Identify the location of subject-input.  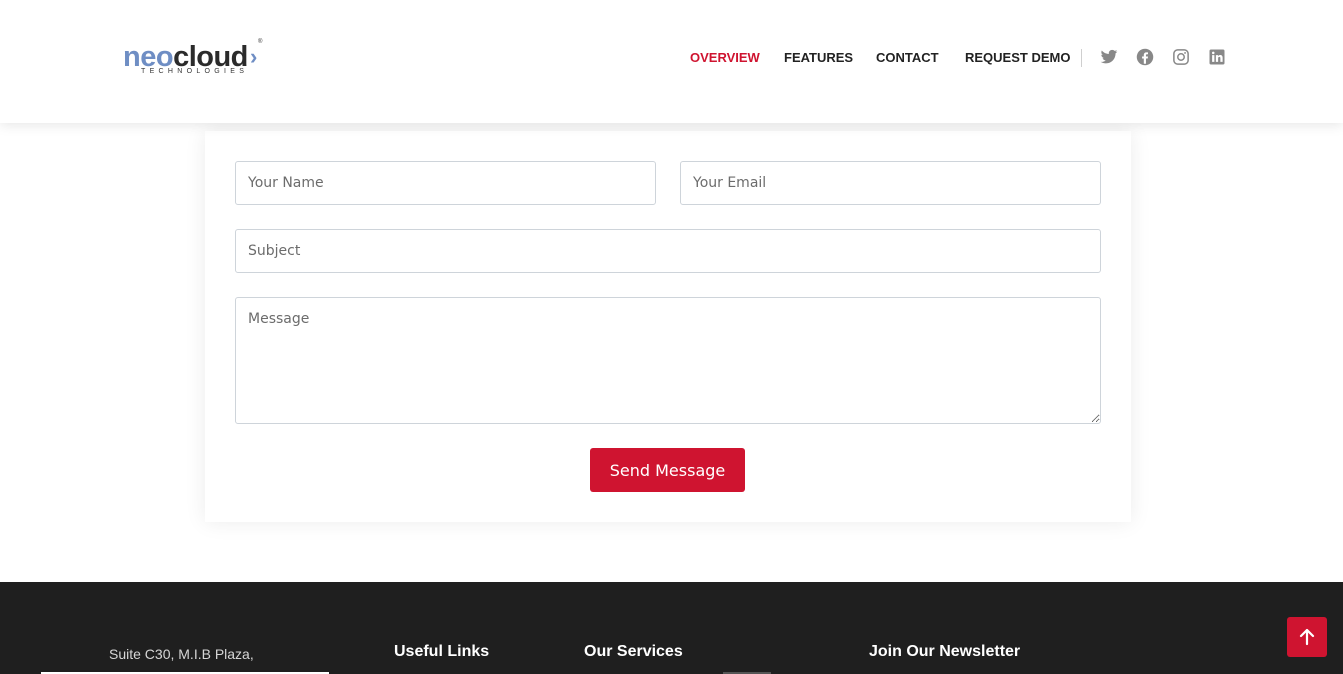
(668, 251).